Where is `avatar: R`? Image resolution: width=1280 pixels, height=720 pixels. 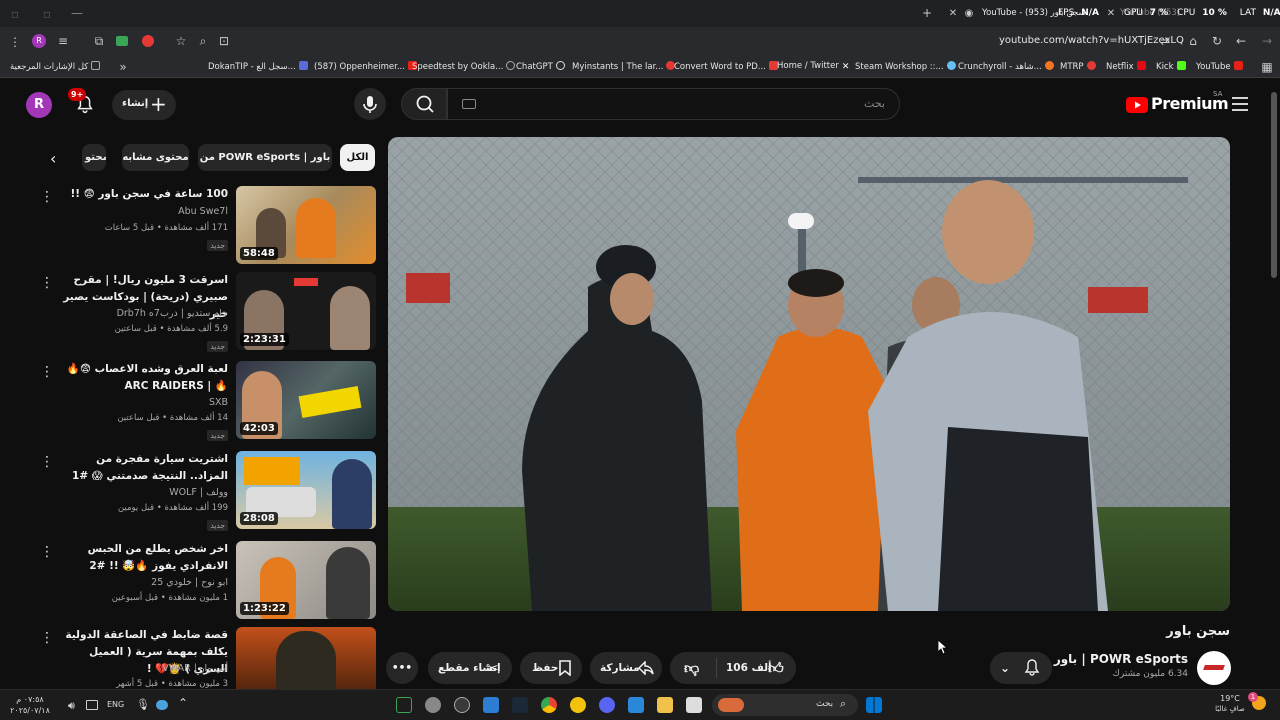
avatar: R is located at coordinates (39, 105).